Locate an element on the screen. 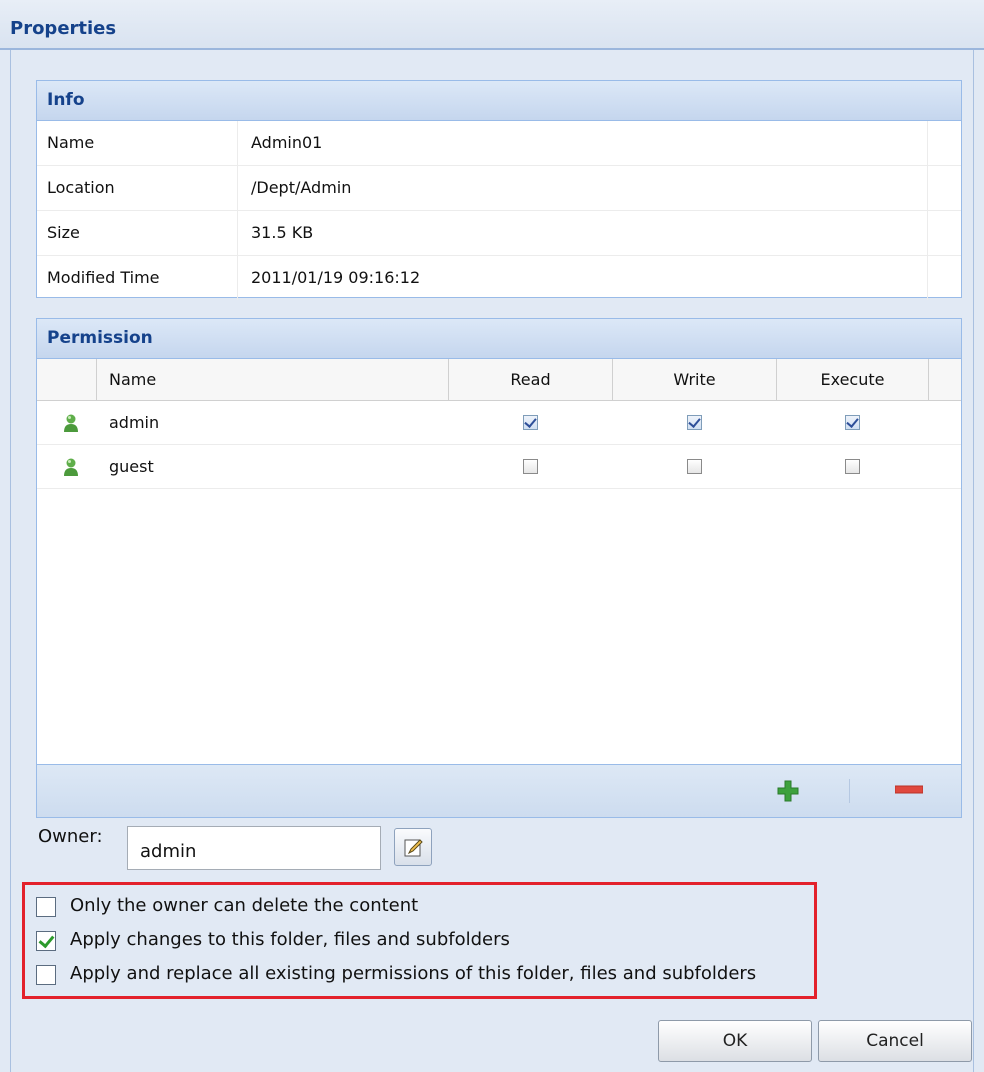 The width and height of the screenshot is (984, 1072). edit-icon is located at coordinates (413, 848).